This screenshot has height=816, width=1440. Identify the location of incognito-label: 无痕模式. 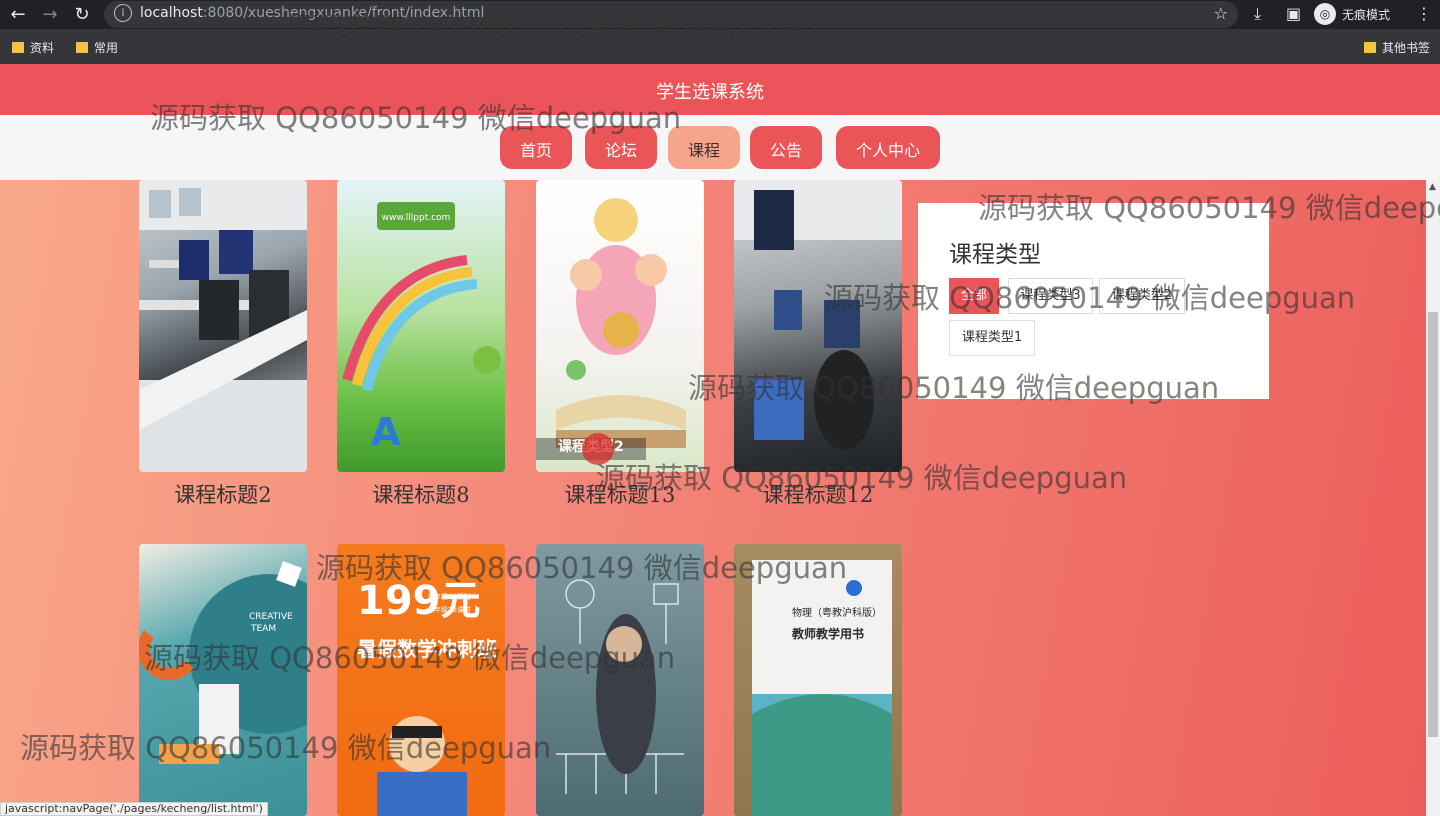
(1366, 14).